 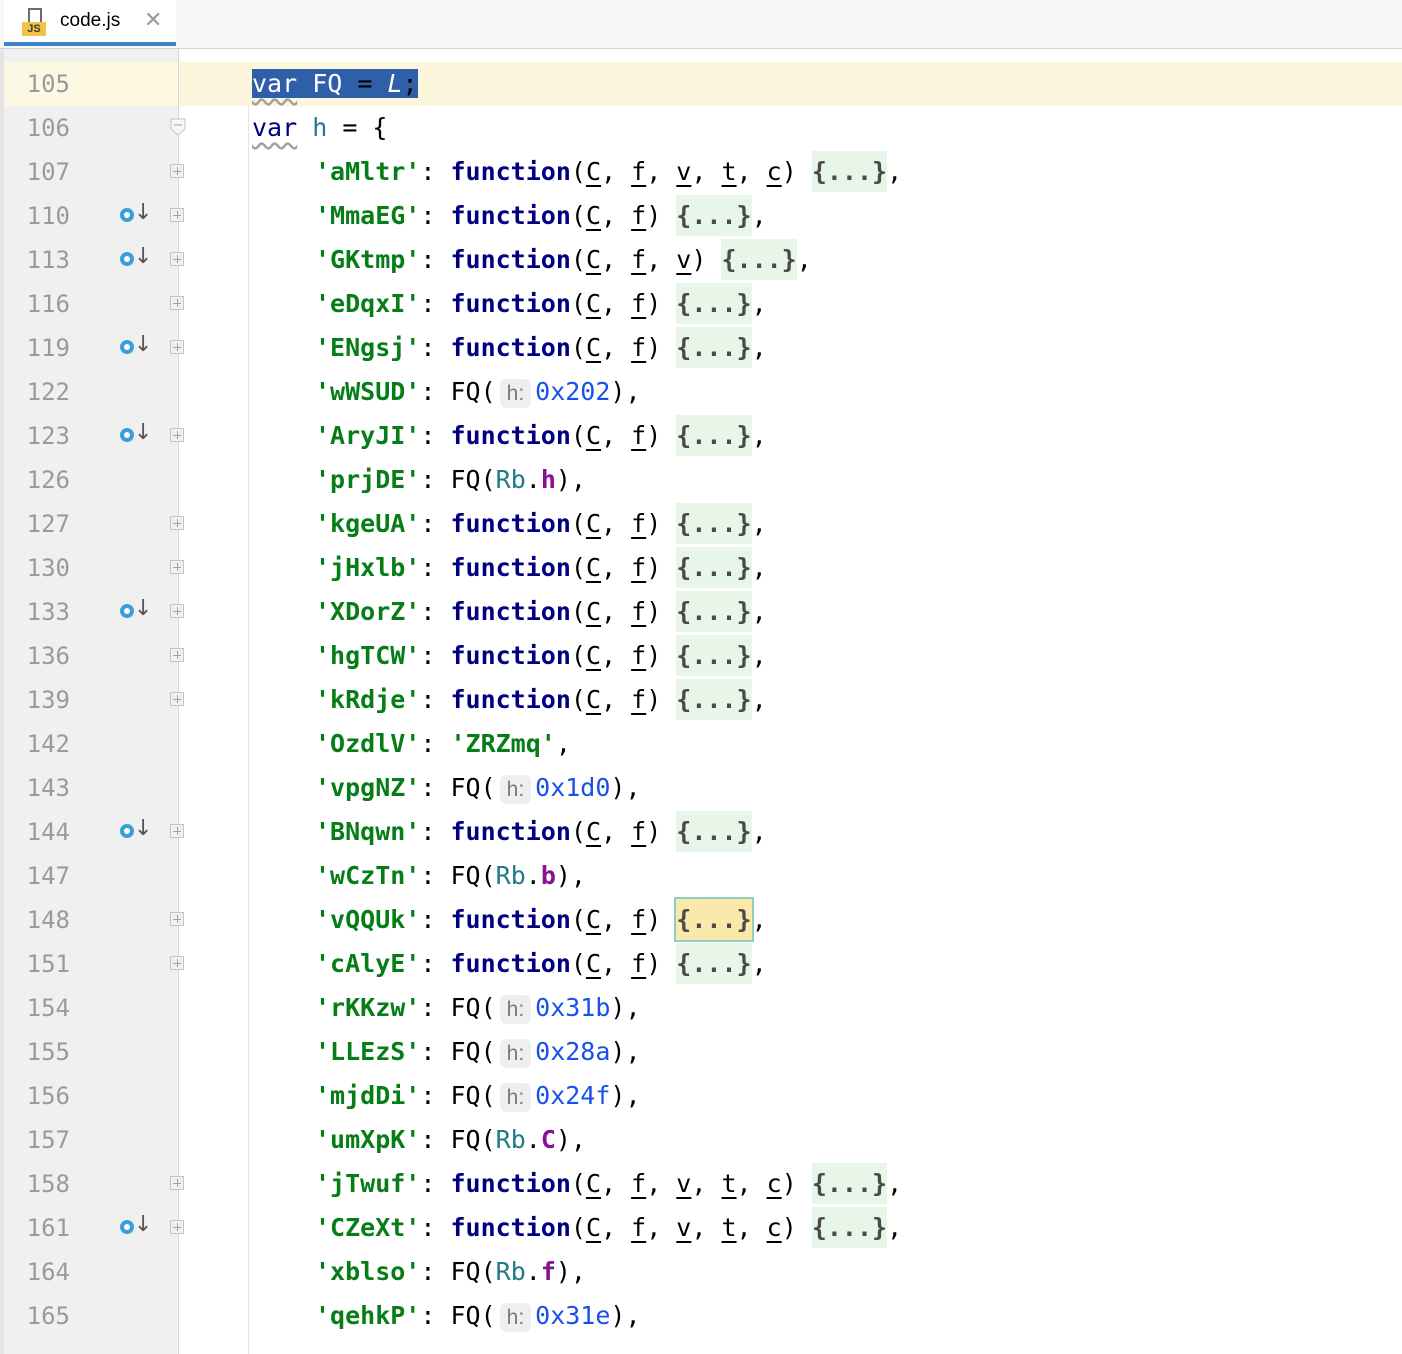 I want to click on code-text: 'LLEzS': FQ(h: 0x28a),, so click(x=478, y=1053).